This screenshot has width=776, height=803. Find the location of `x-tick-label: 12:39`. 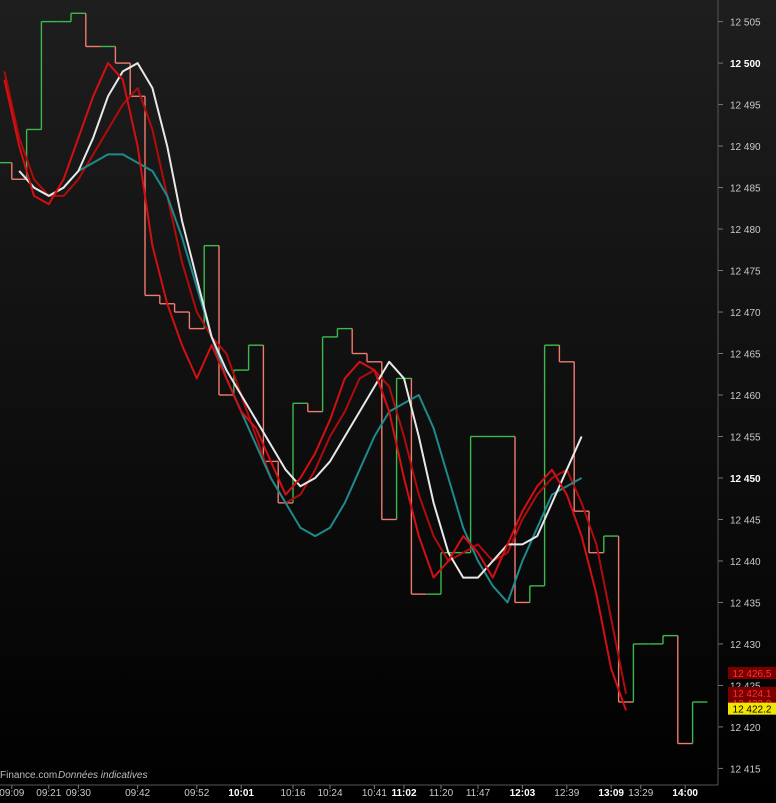

x-tick-label: 12:39 is located at coordinates (566, 793).